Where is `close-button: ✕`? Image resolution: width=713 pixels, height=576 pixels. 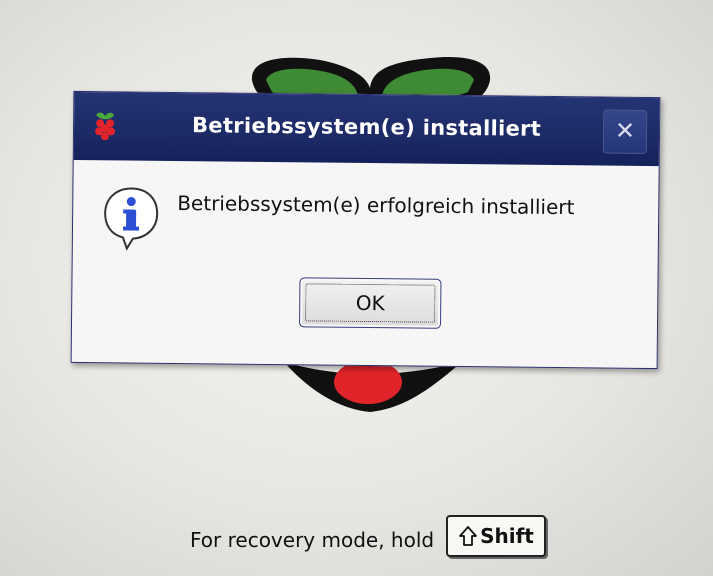
close-button: ✕ is located at coordinates (625, 131).